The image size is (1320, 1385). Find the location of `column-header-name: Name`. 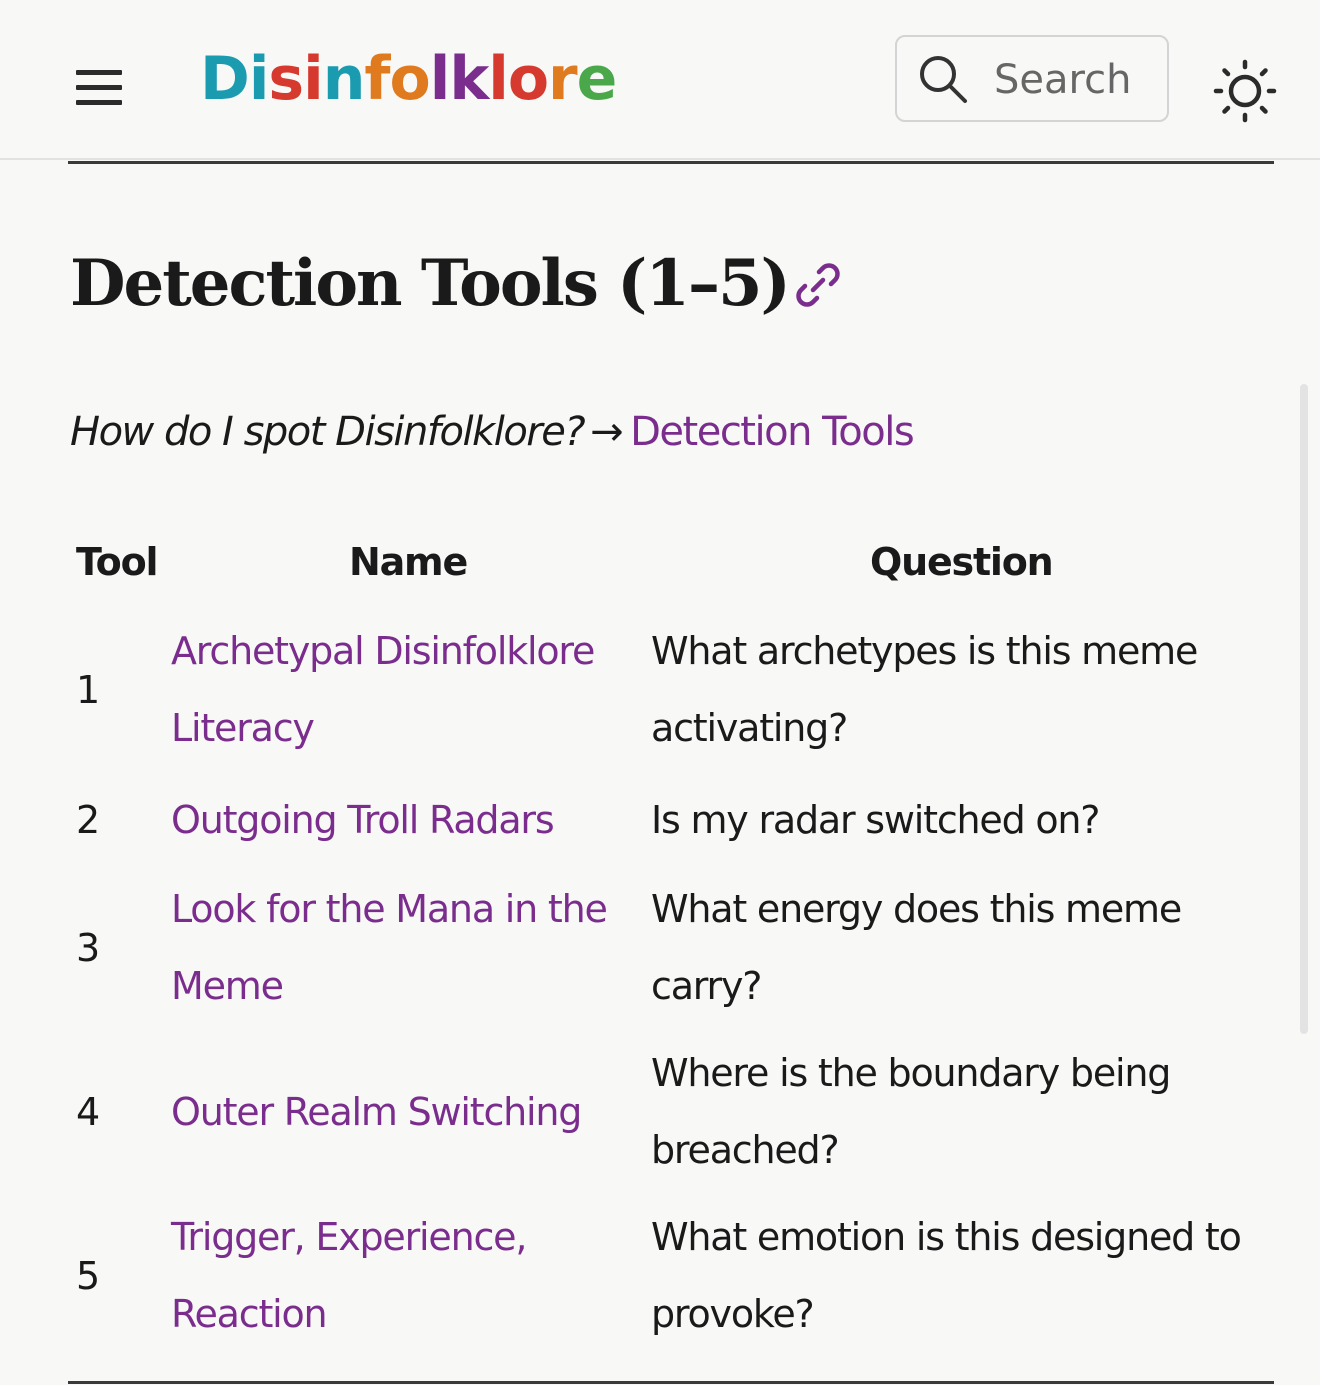

column-header-name: Name is located at coordinates (408, 562).